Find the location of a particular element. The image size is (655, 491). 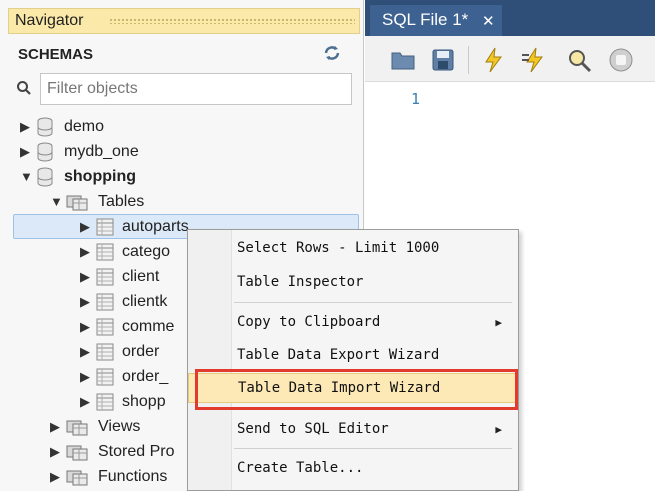

highlight-callout-box is located at coordinates (356, 389).